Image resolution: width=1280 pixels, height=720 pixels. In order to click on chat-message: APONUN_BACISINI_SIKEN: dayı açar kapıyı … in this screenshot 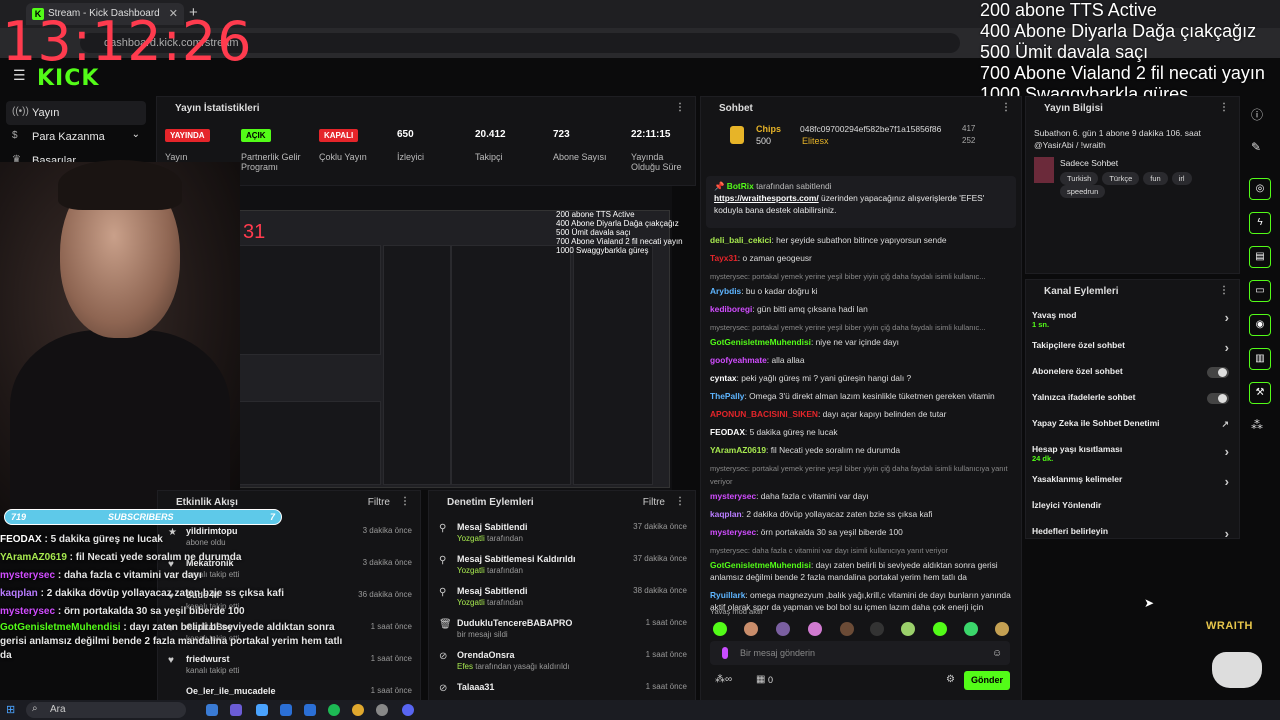, I will do `click(861, 414)`.